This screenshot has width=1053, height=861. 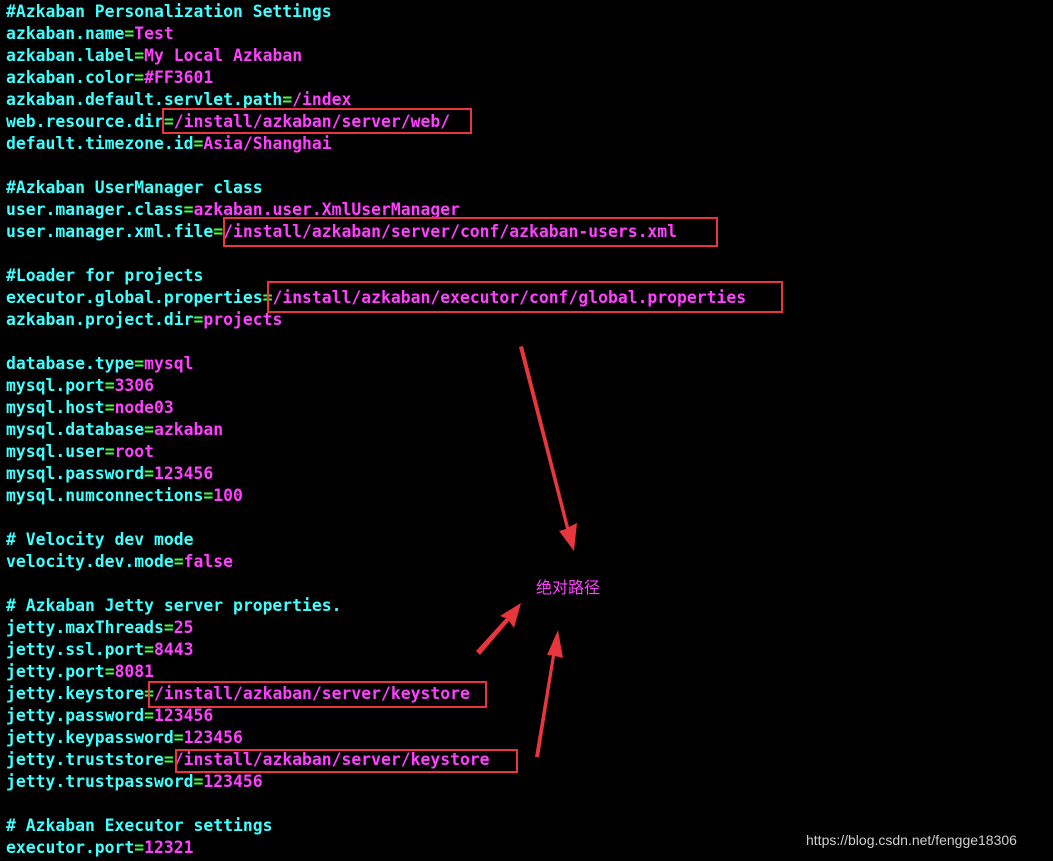 I want to click on absolute-path-label: 绝对路径, so click(x=568, y=587).